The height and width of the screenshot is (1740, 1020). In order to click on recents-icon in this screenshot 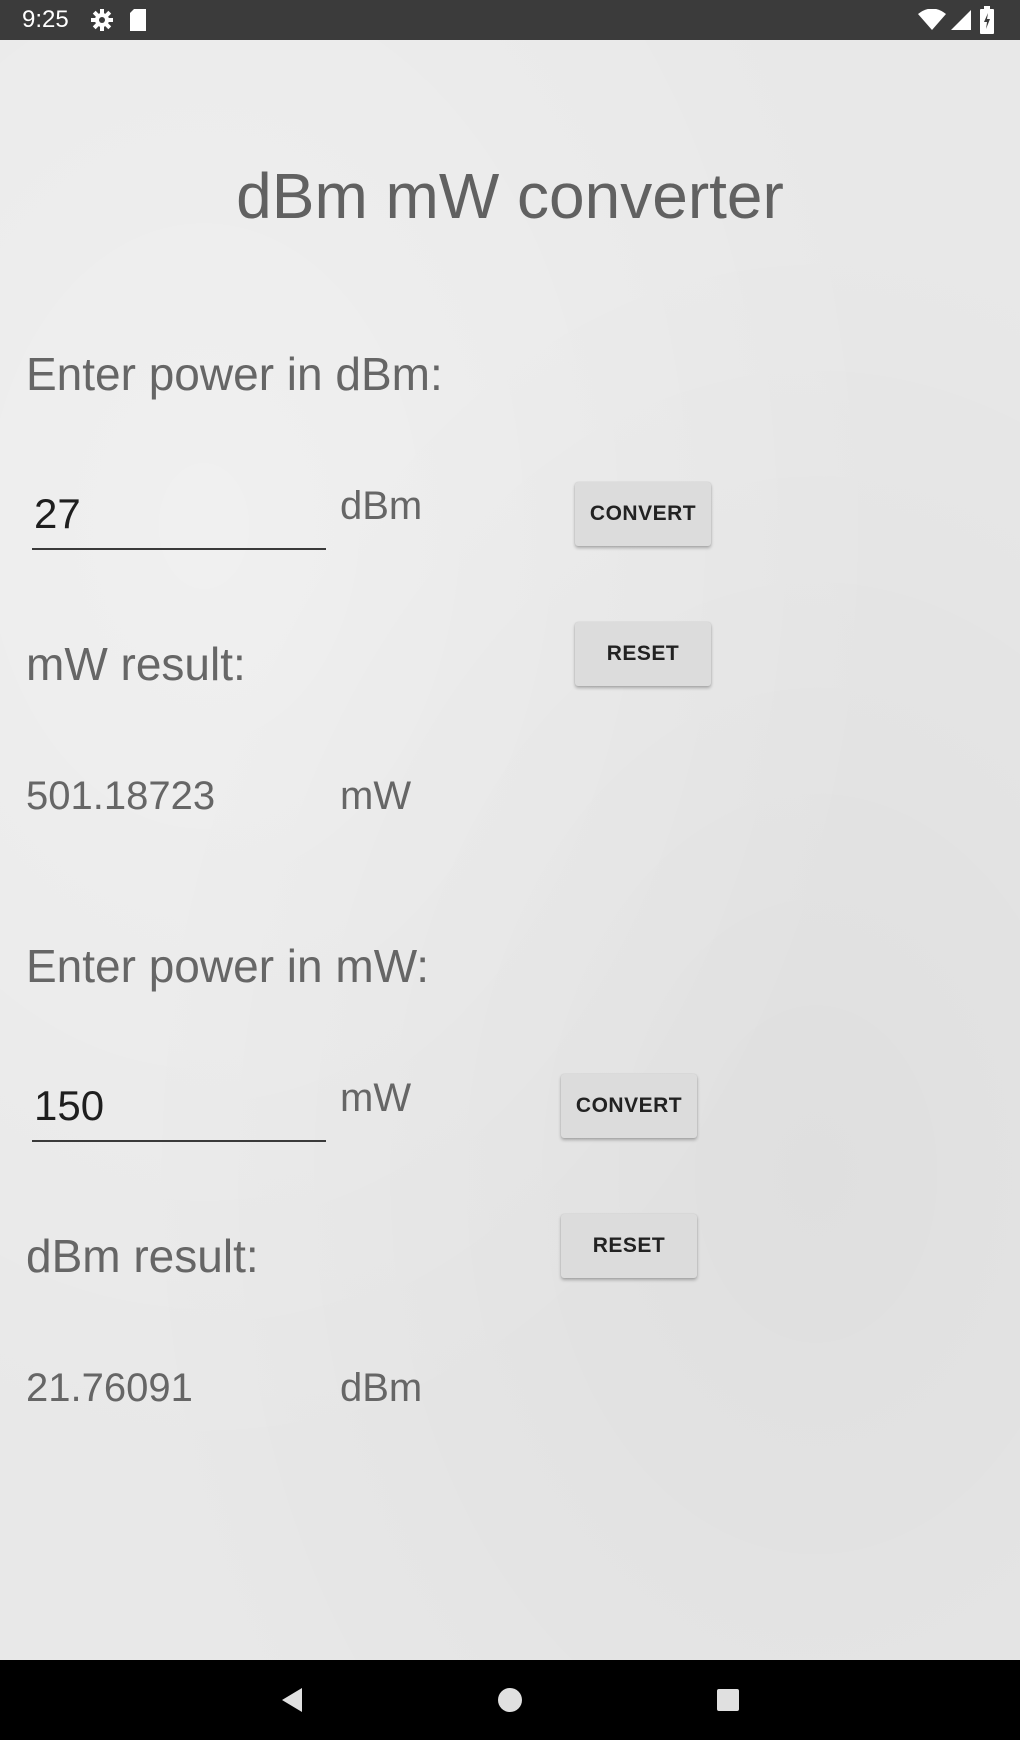, I will do `click(728, 1700)`.